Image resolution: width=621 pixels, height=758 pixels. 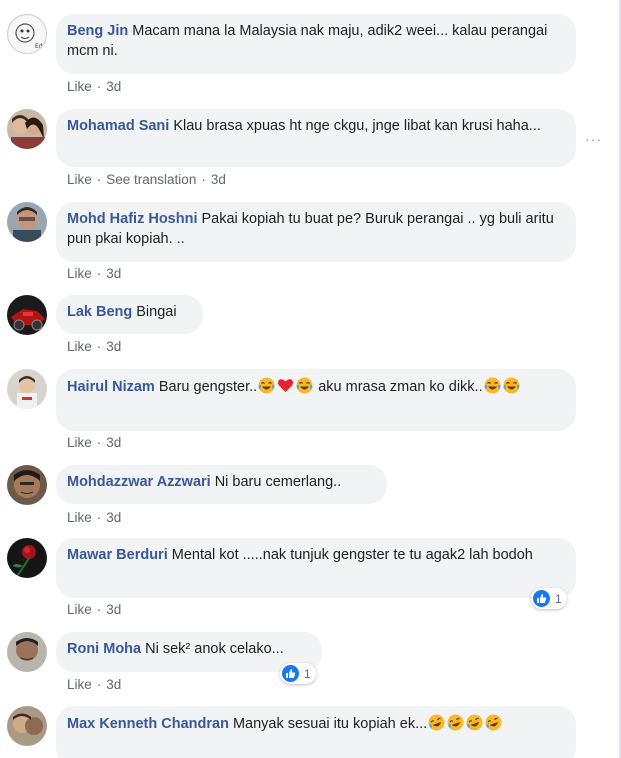 What do you see at coordinates (278, 482) in the screenshot?
I see `comment-text: Ni baru cemerlang..` at bounding box center [278, 482].